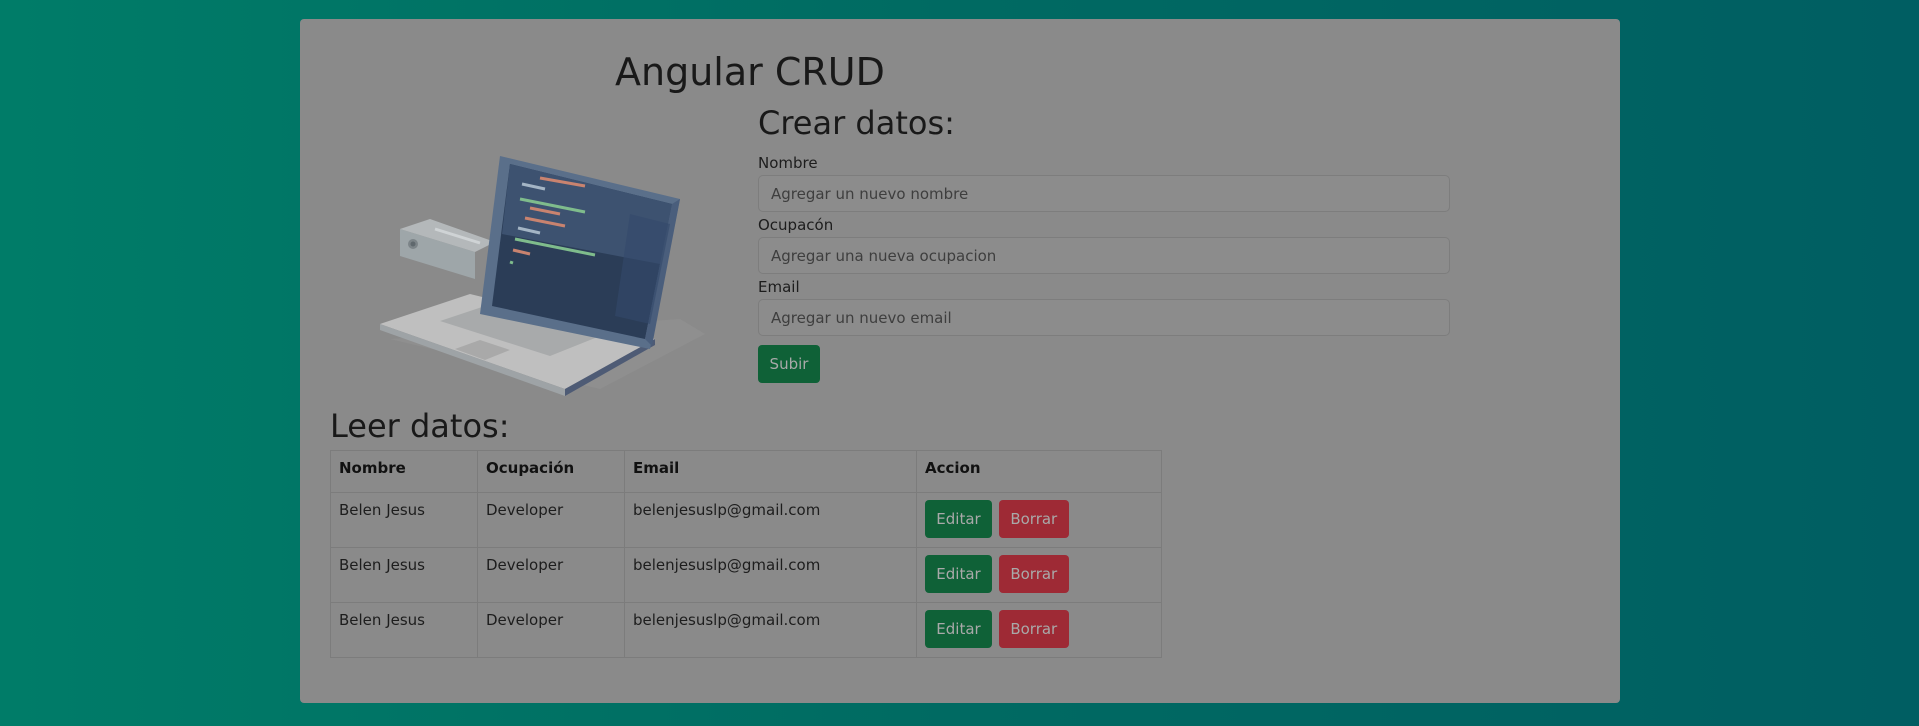  I want to click on name-input, so click(1104, 193).